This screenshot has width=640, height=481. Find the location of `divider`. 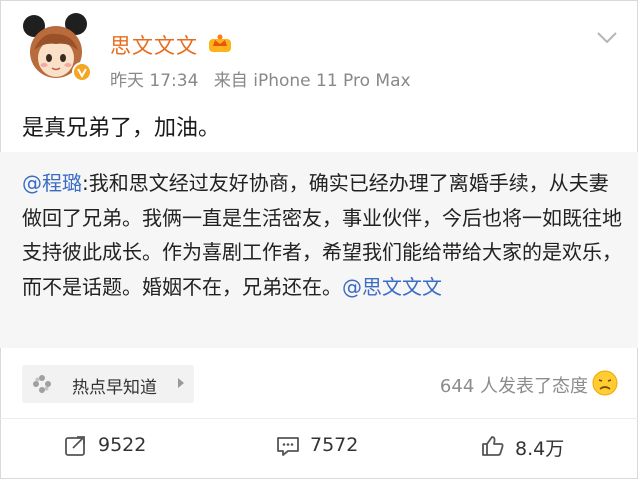

divider is located at coordinates (319, 418).